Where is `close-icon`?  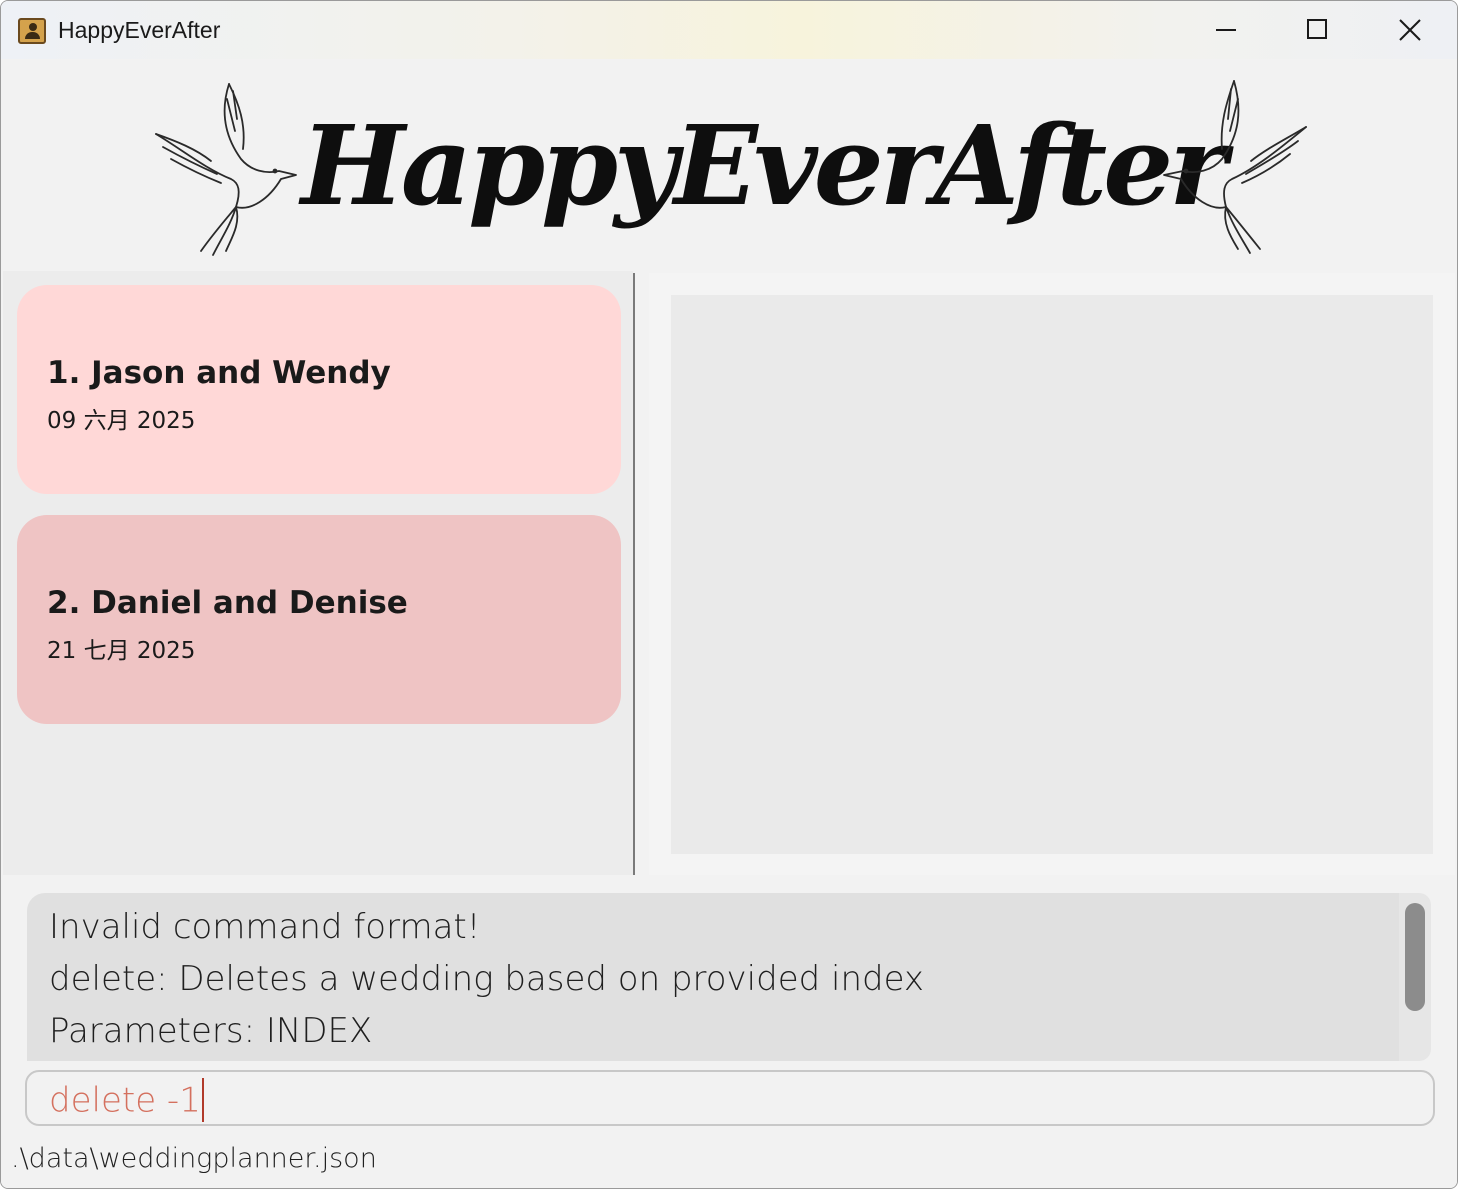
close-icon is located at coordinates (1410, 30).